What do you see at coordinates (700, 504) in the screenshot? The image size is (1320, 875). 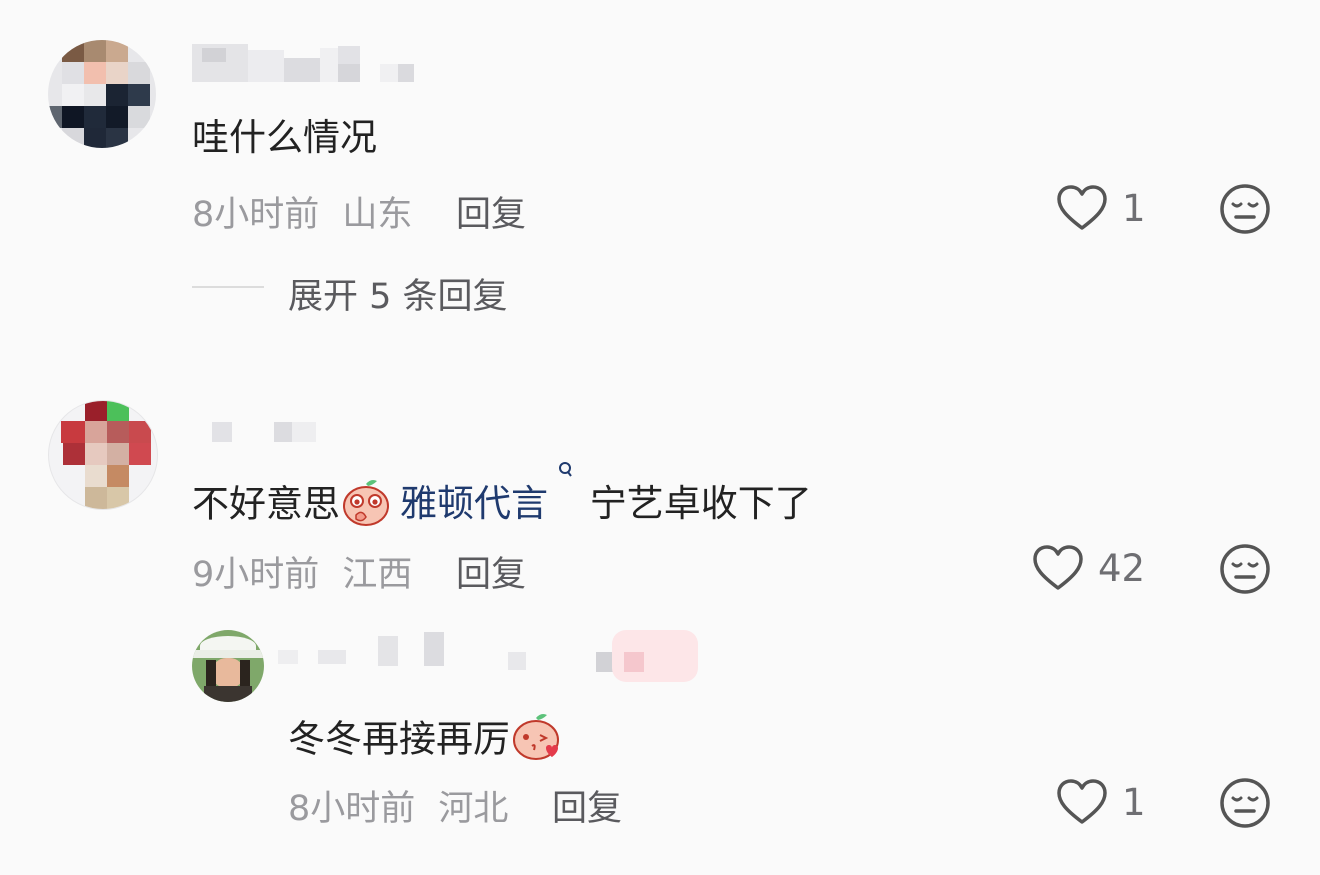 I see `comment-text-part: 宁艺卓收下了` at bounding box center [700, 504].